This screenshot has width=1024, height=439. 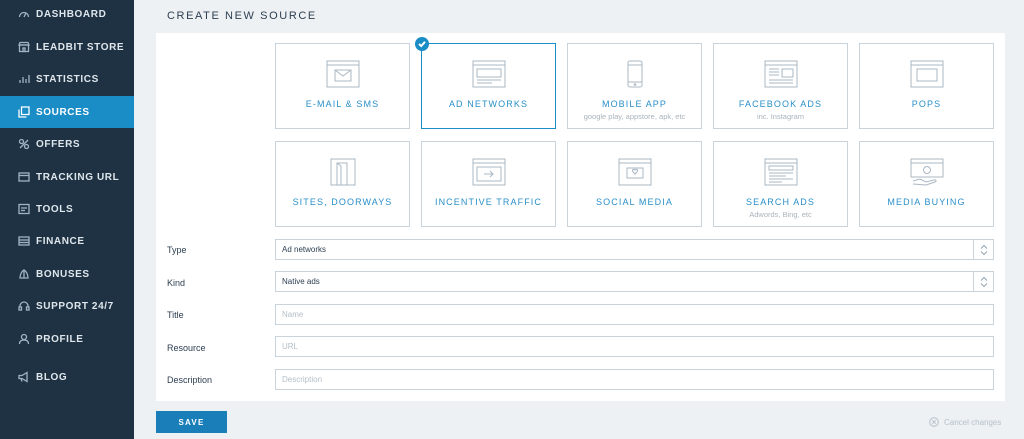 I want to click on sidebar-item-label: BONUSES, so click(x=63, y=274).